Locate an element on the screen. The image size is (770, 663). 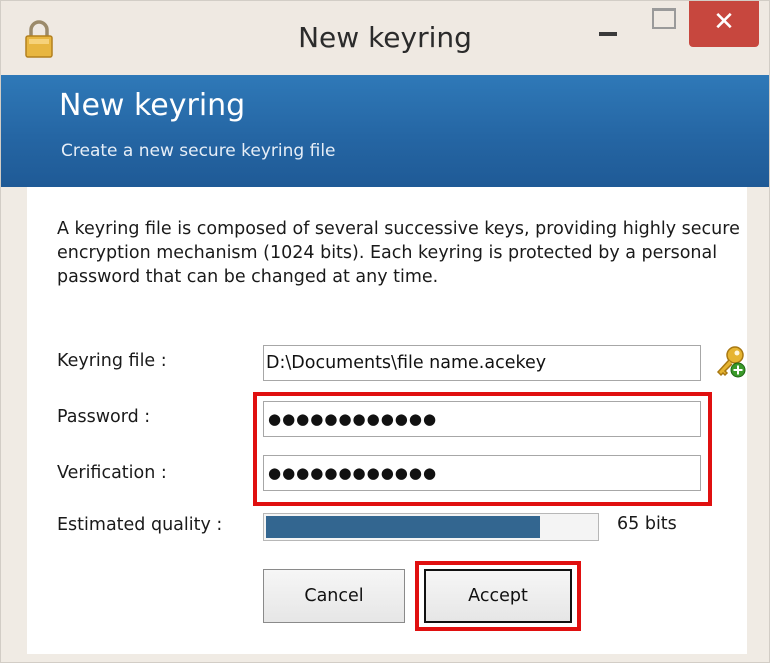
keyring-file-input: D:\Documents\file name.acekey is located at coordinates (482, 363).